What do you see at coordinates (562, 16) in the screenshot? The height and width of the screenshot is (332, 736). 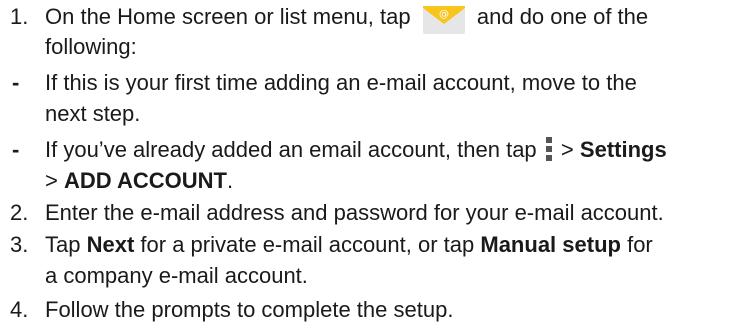 I see `step-1-text-after-icon: and do one of the` at bounding box center [562, 16].